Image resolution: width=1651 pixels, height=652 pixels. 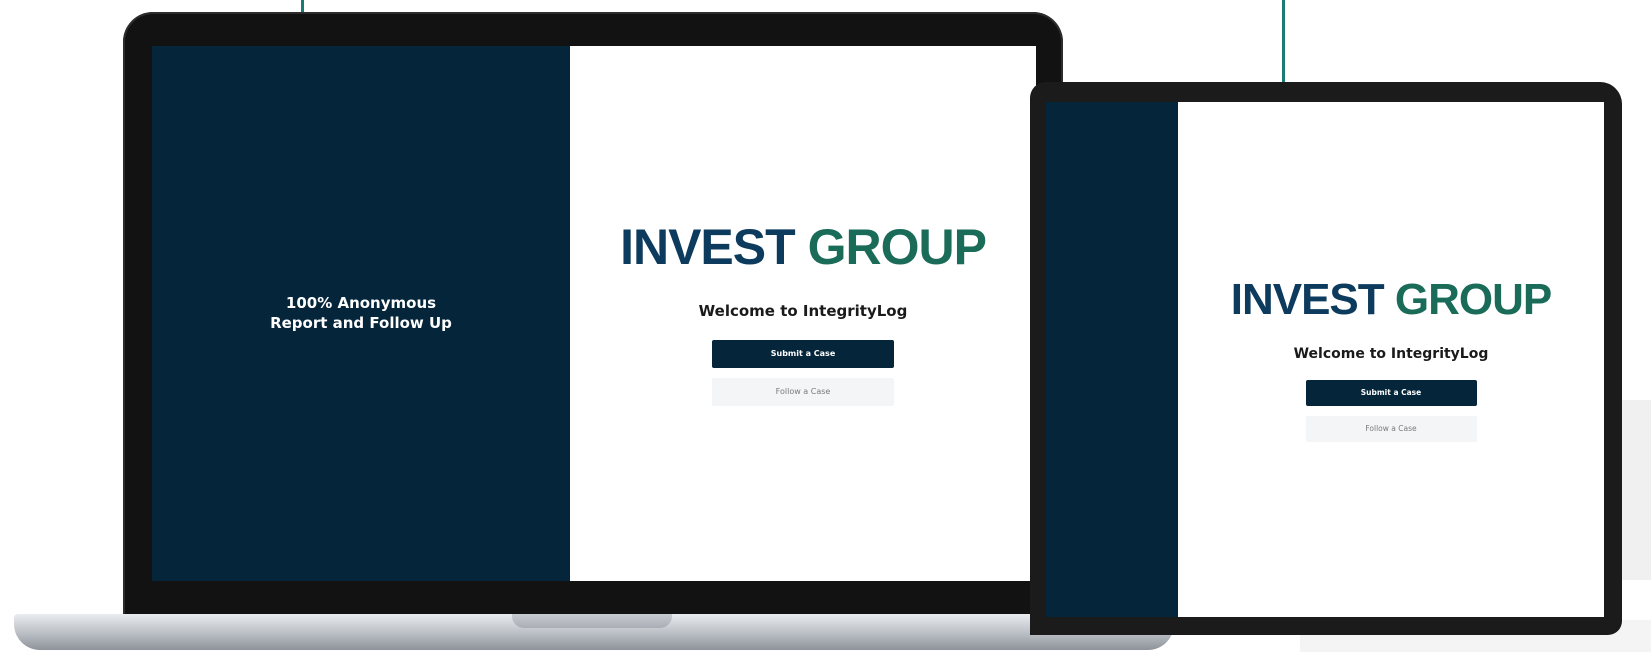 I want to click on tagline-line-1: 100% Anonymous, so click(x=361, y=303).